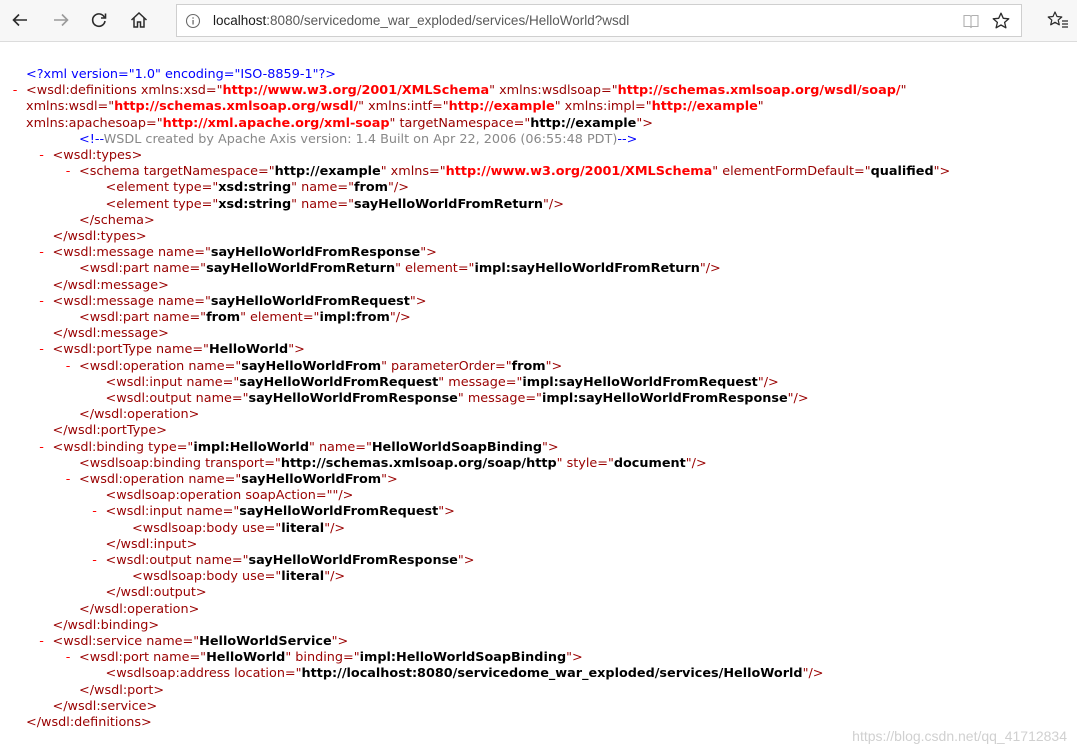 This screenshot has width=1077, height=754. I want to click on xml-token: document, so click(649, 463).